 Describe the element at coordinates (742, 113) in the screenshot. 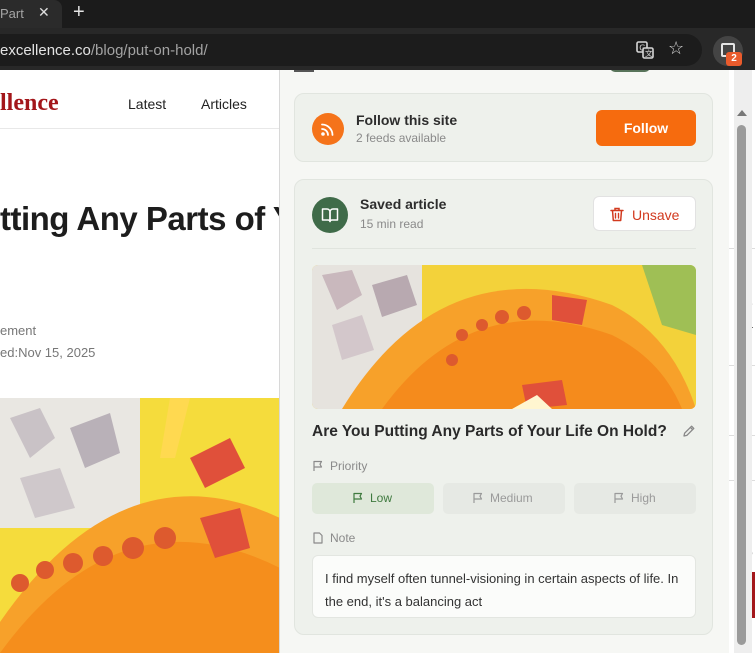

I see `scroll-up-arrow-icon` at that location.